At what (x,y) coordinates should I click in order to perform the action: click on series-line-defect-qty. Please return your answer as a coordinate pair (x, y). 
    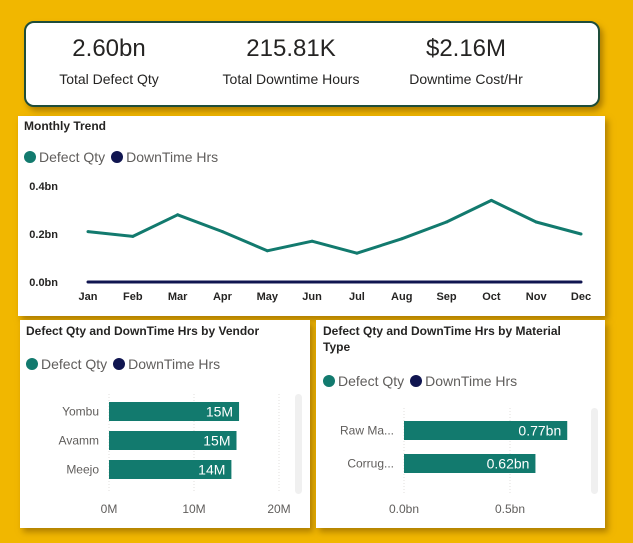
    Looking at the image, I should click on (334, 226).